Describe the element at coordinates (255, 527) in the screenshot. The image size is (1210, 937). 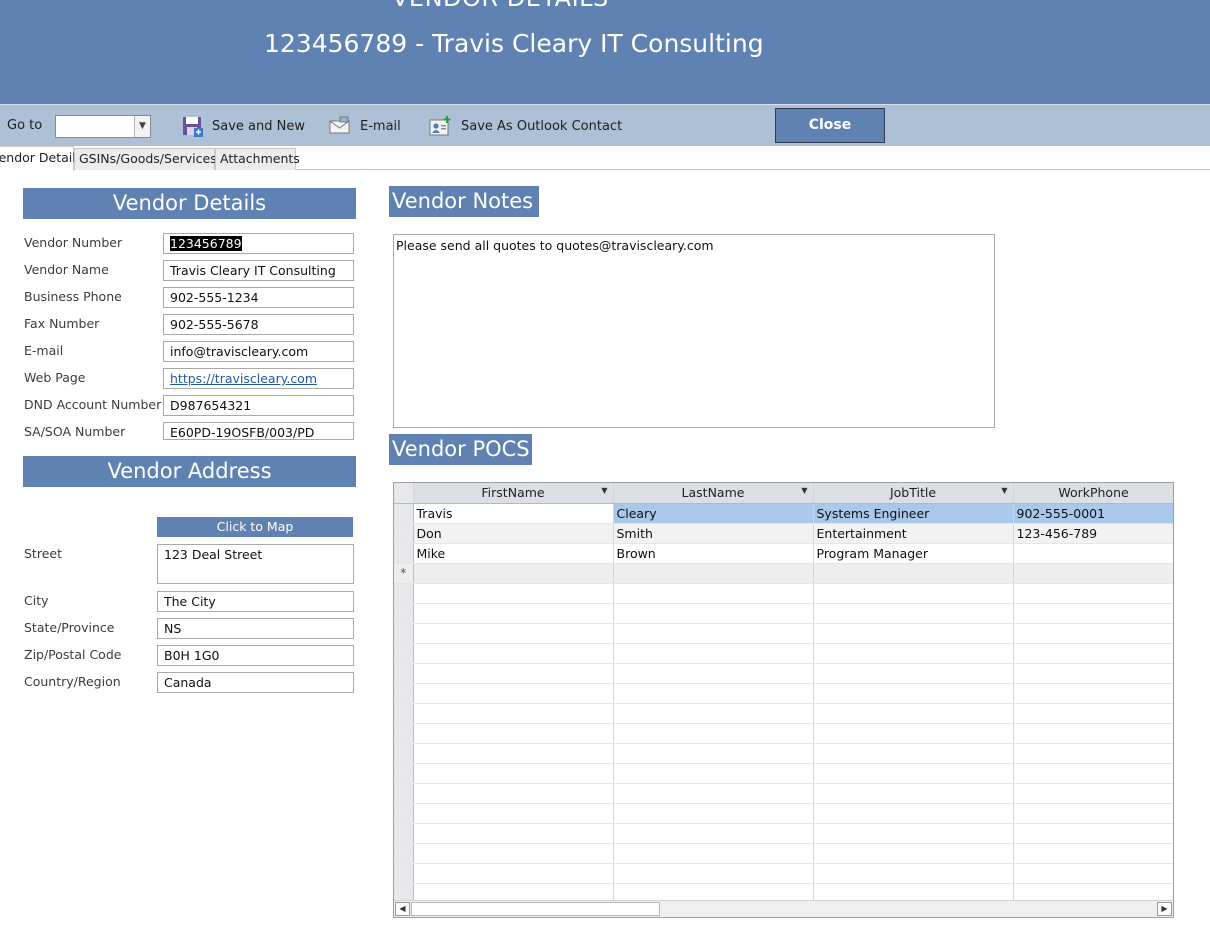
I see `click-to-map-button: Click to Map` at that location.